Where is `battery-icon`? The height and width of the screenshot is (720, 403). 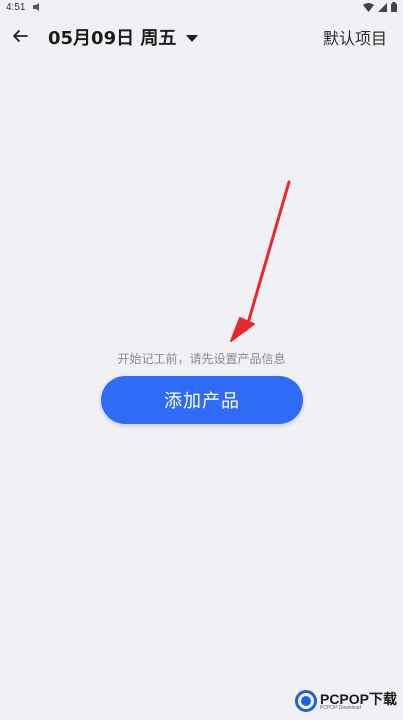 battery-icon is located at coordinates (394, 8).